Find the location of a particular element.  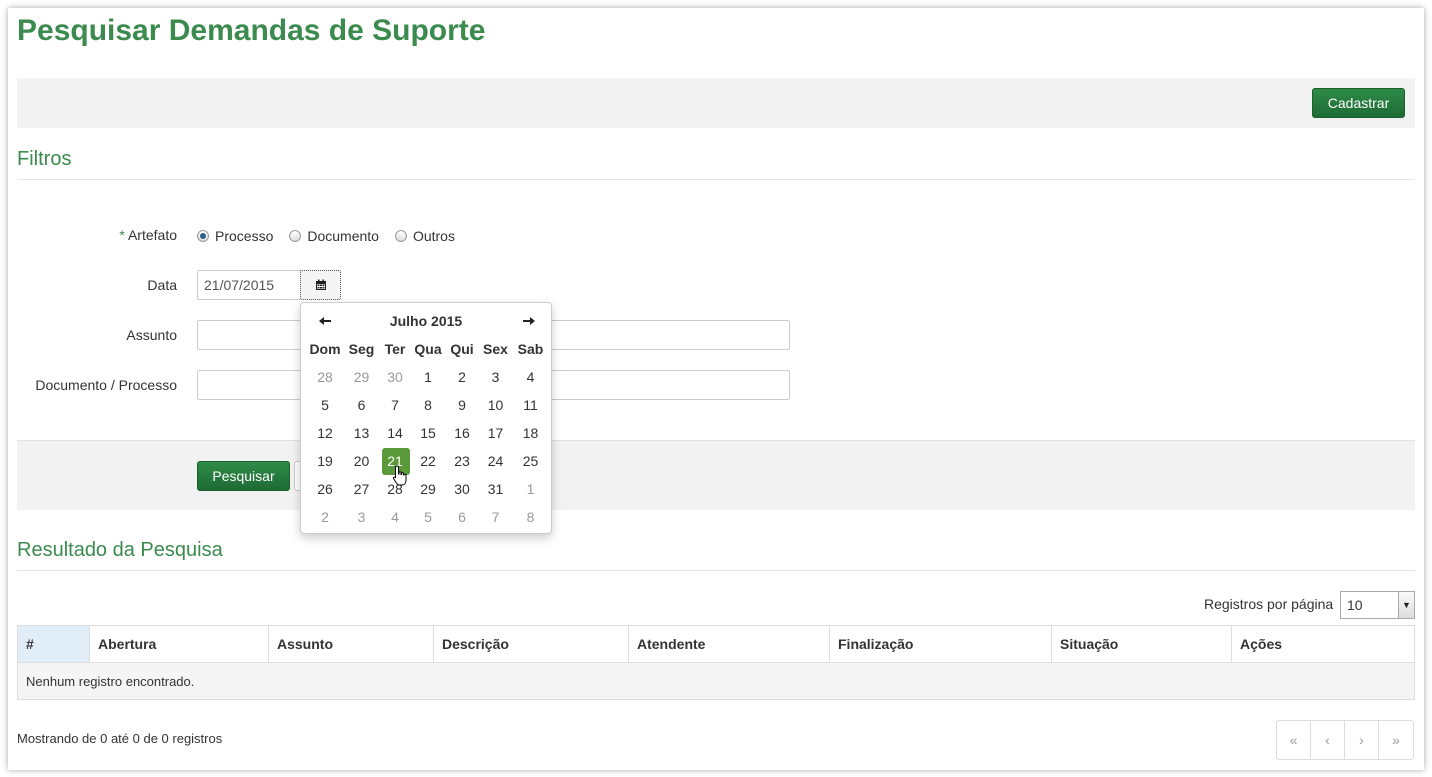

datepicker-day-number: 6 is located at coordinates (462, 517).